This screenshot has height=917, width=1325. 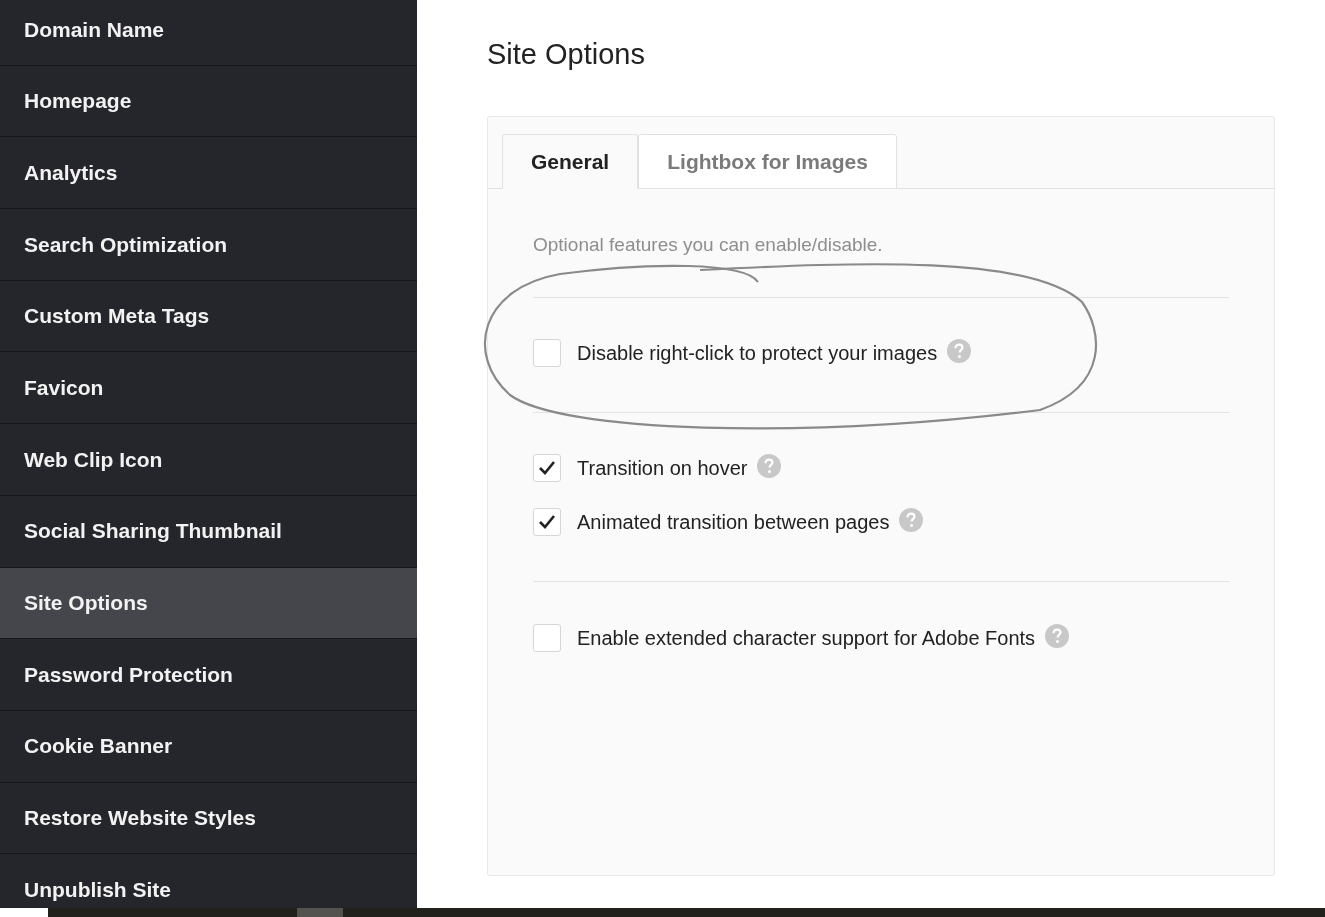 What do you see at coordinates (733, 522) in the screenshot?
I see `option-label: Animated transition between pages` at bounding box center [733, 522].